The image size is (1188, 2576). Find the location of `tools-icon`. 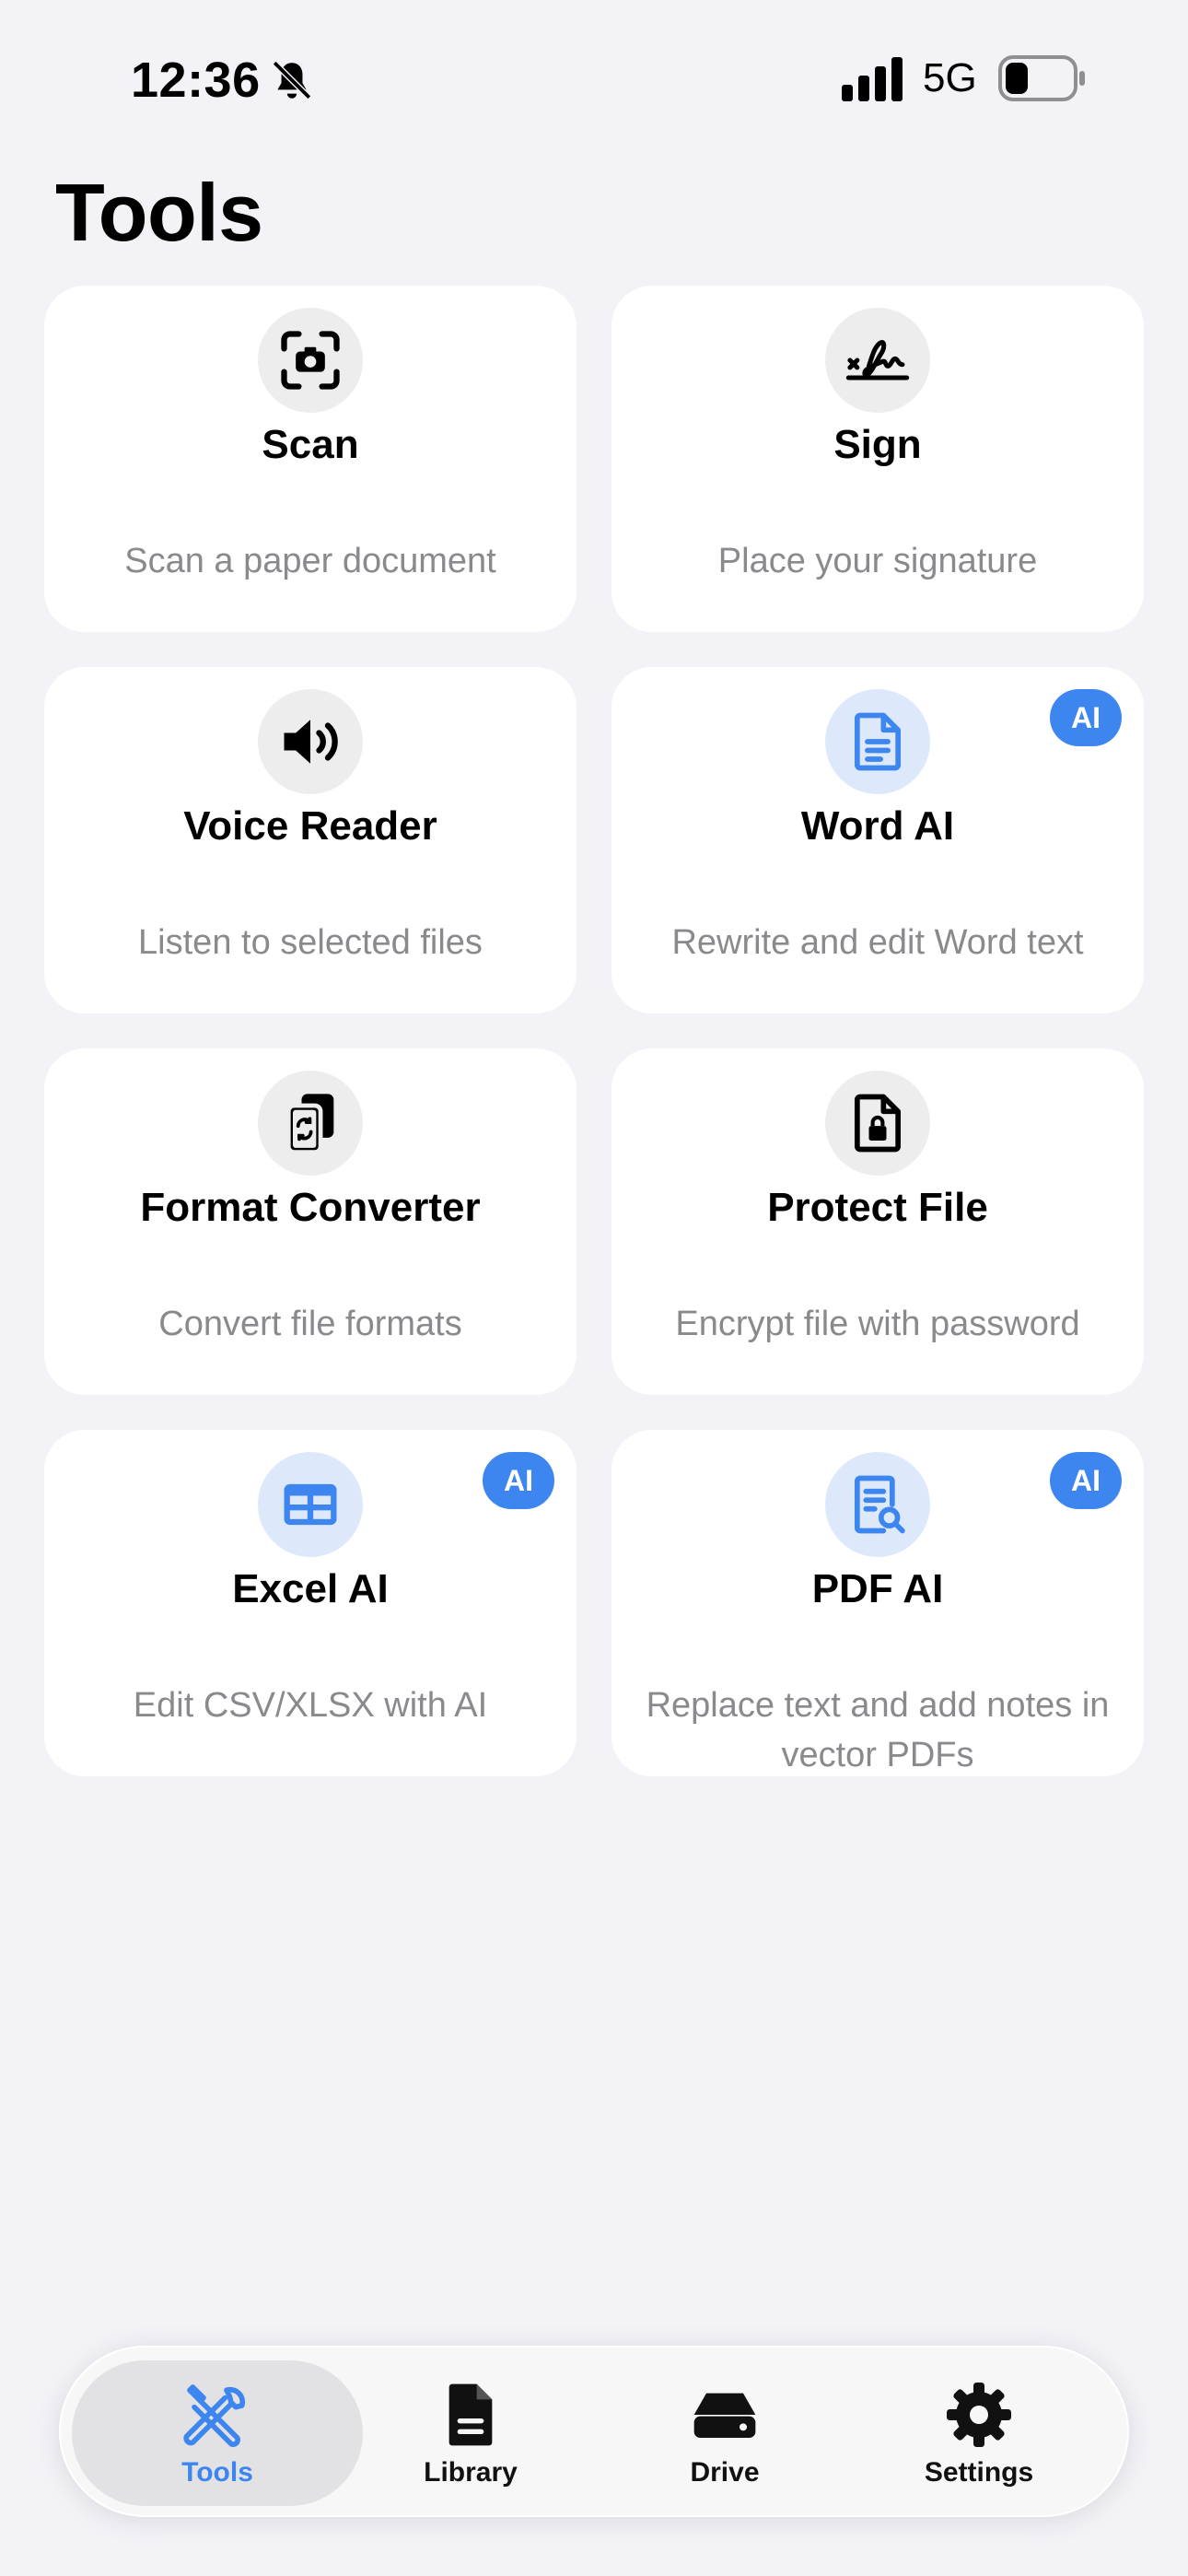

tools-icon is located at coordinates (214, 2415).